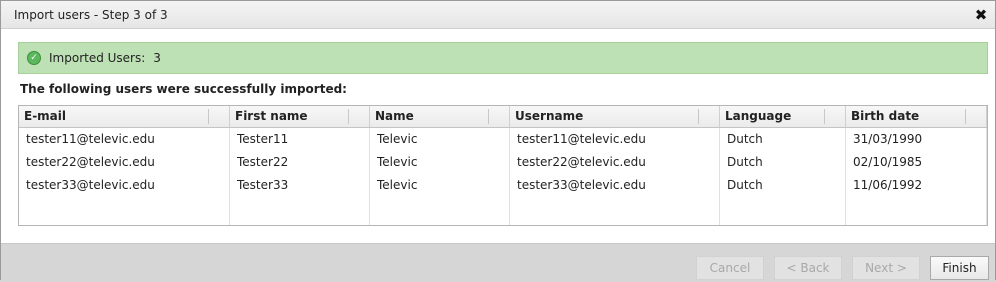 This screenshot has height=282, width=996. What do you see at coordinates (300, 139) in the screenshot?
I see `cell-first-name: Tester11` at bounding box center [300, 139].